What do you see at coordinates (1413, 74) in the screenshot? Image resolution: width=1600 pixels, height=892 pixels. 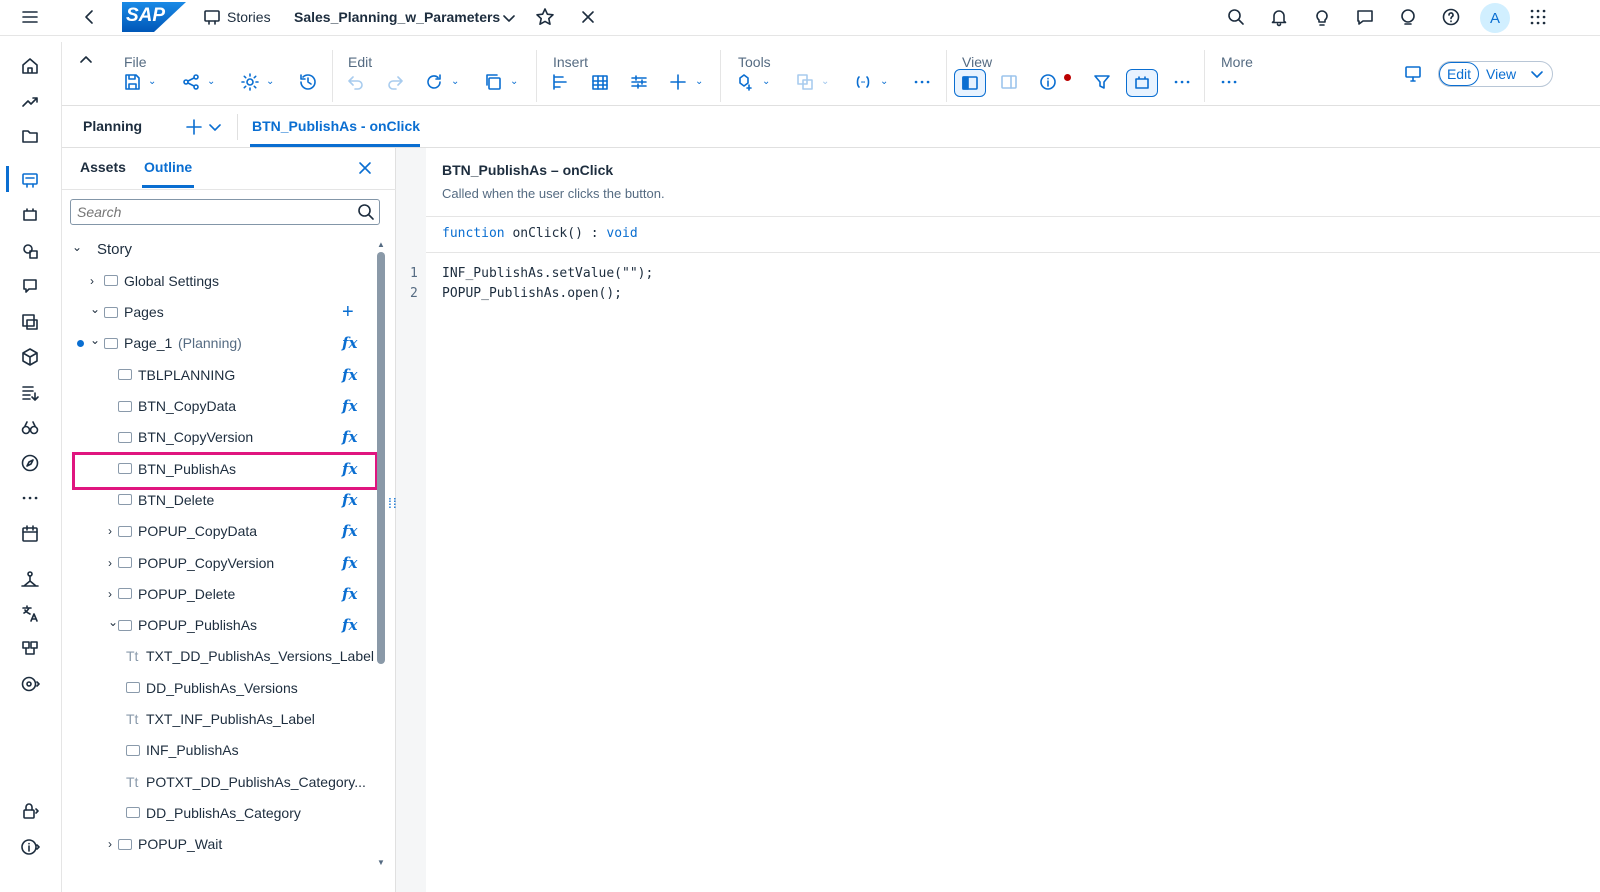 I see `device-preview-icon` at bounding box center [1413, 74].